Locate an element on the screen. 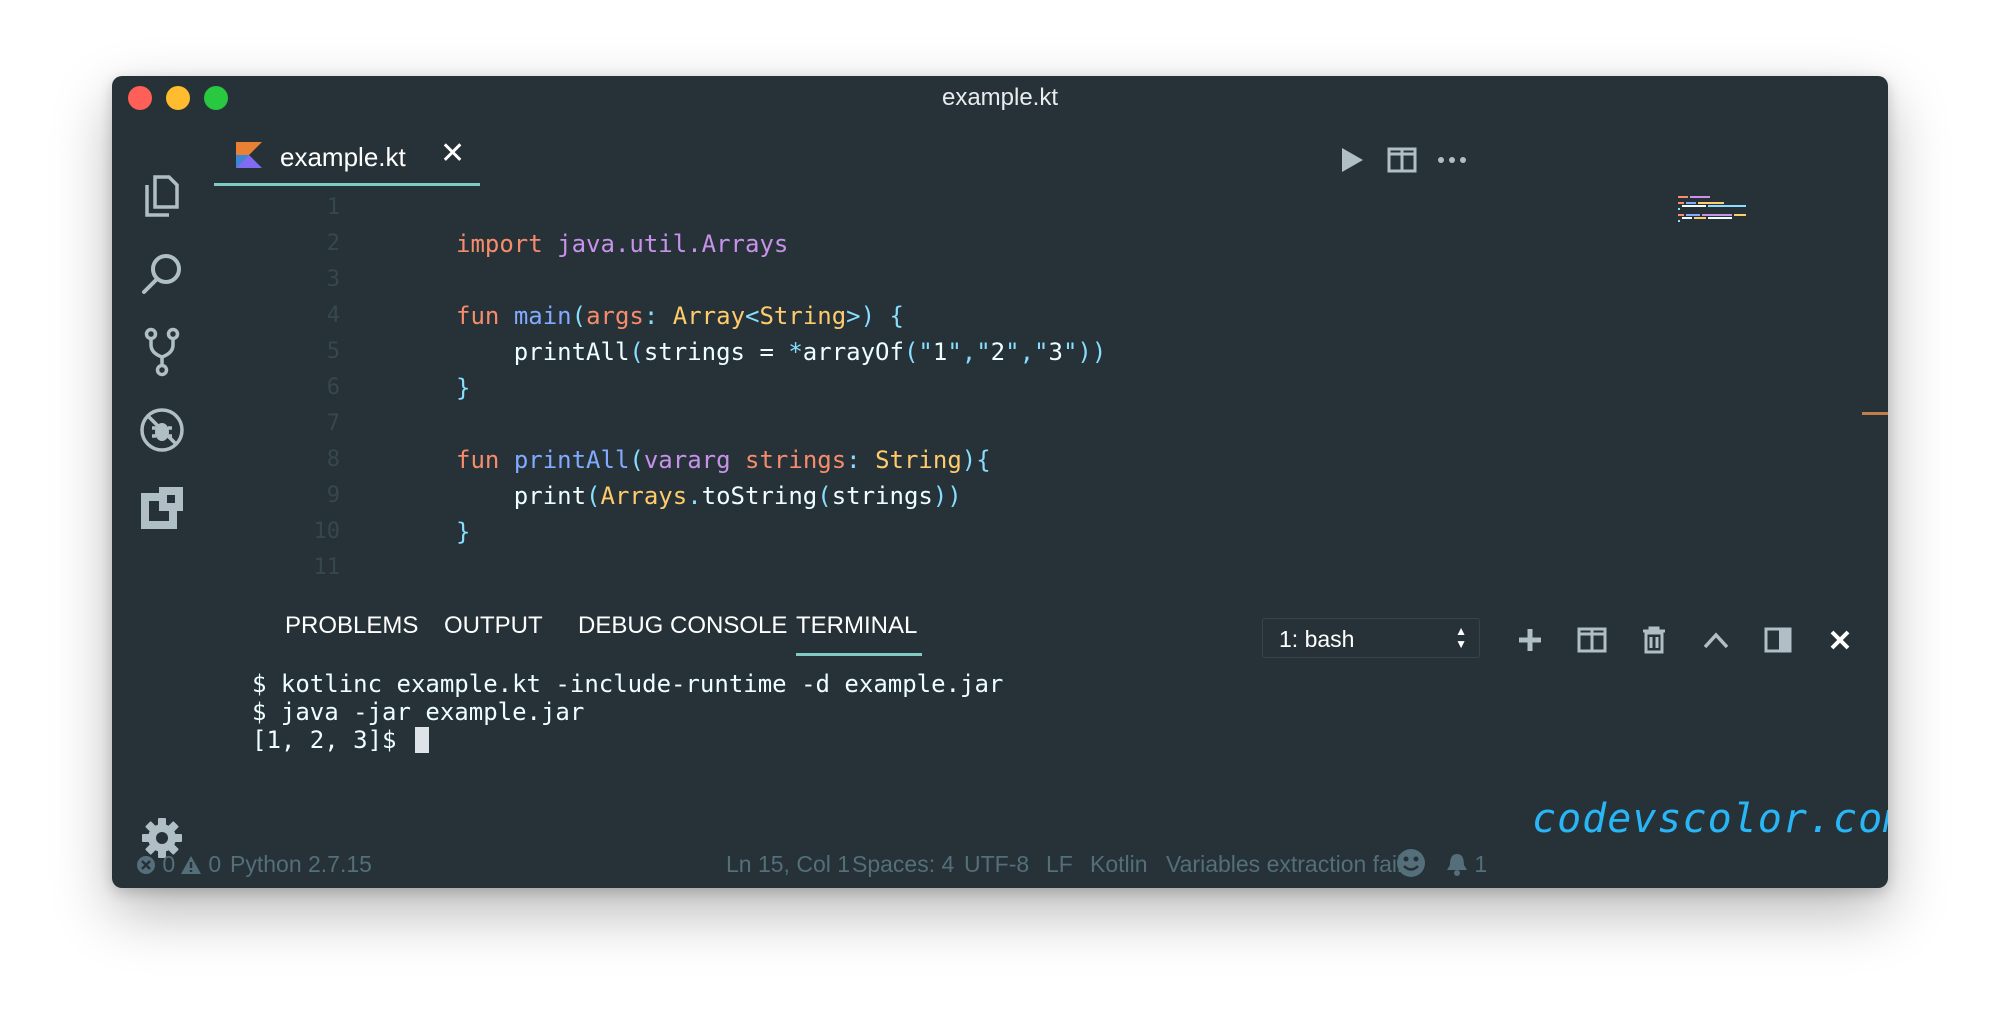  minimap is located at coordinates (1733, 214).